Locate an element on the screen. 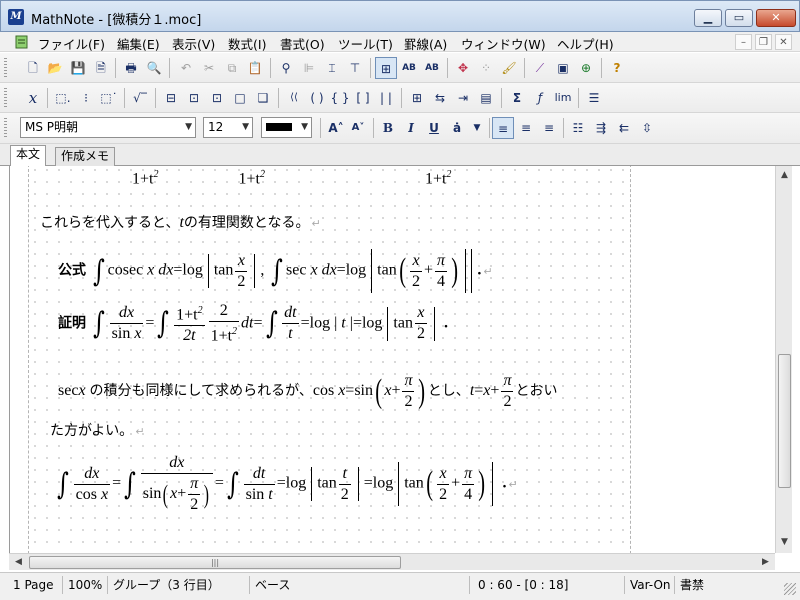  align-baseline-icon: ⊫ is located at coordinates (309, 68).